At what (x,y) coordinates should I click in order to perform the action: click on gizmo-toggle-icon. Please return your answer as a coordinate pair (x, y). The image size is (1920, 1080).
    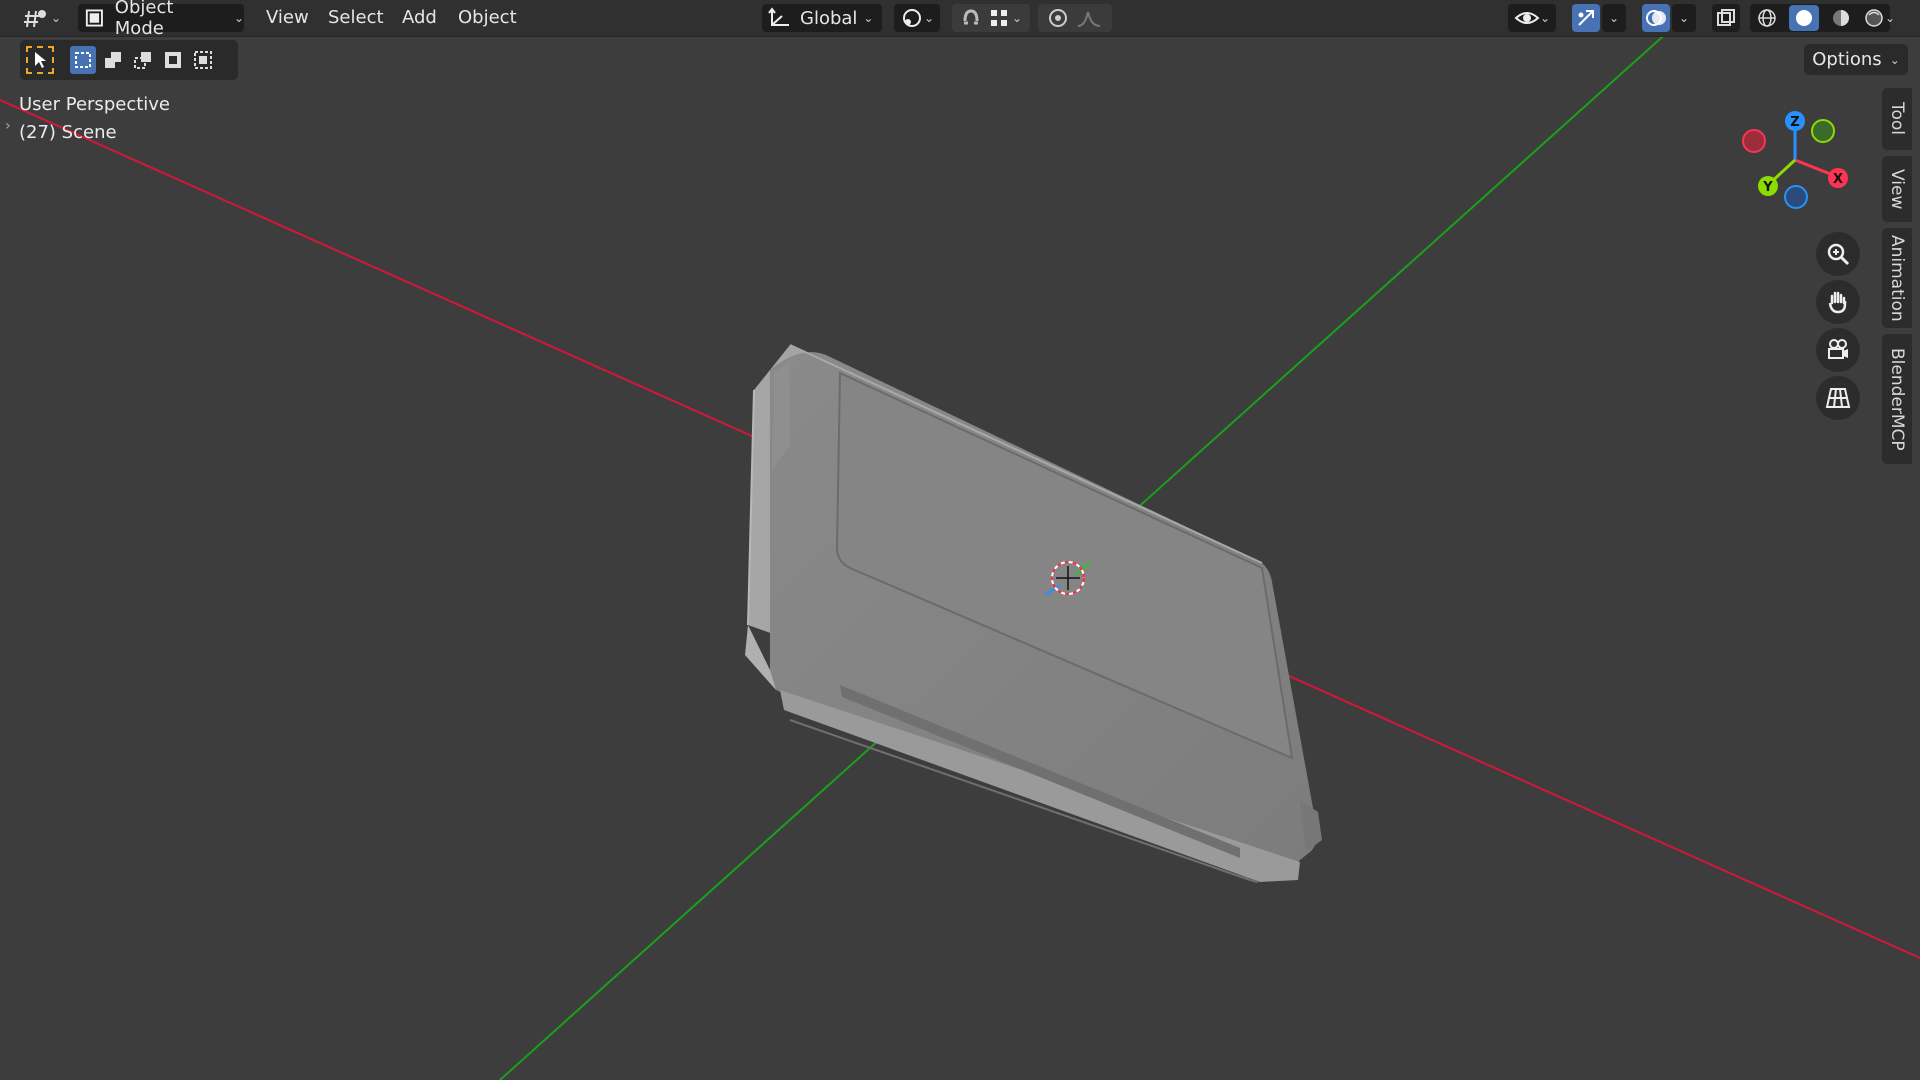
    Looking at the image, I should click on (1586, 18).